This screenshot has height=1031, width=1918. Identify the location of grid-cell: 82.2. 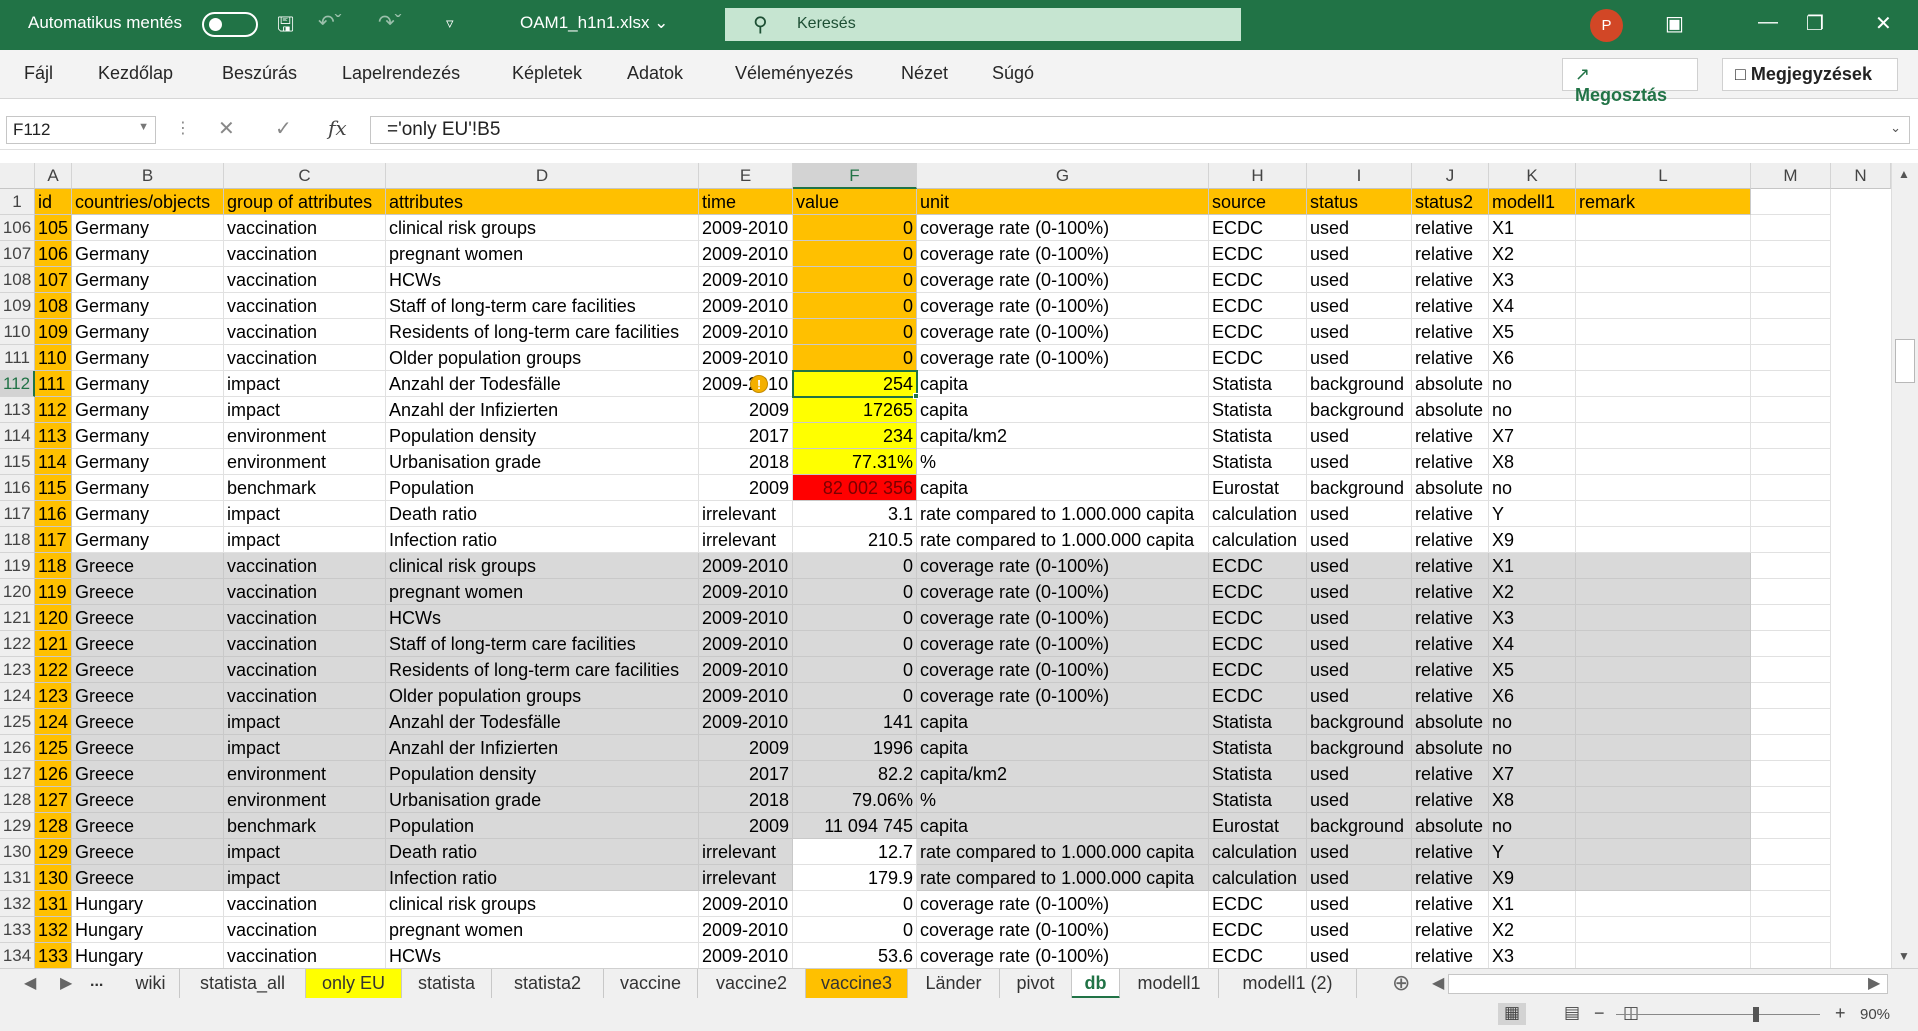
(855, 774).